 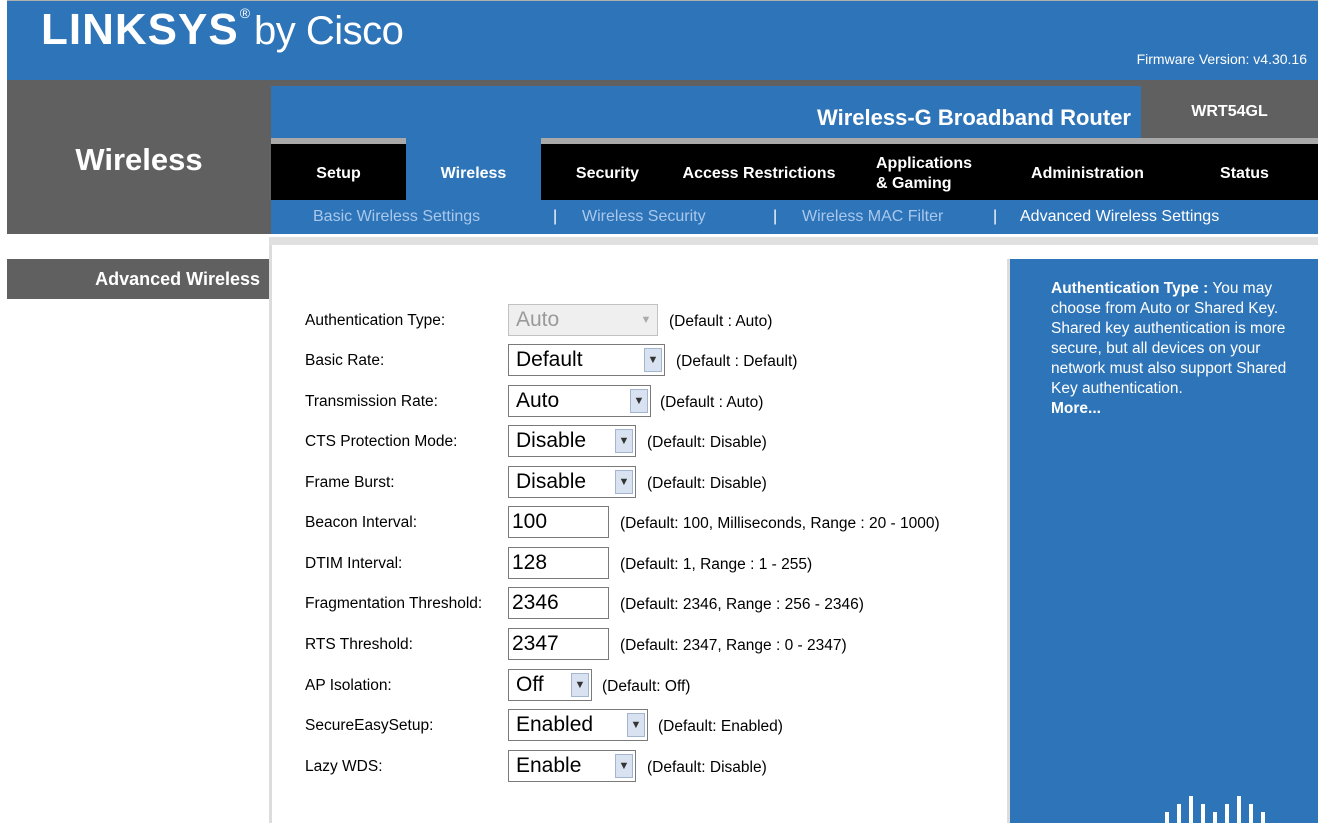 I want to click on tab-security: Security, so click(x=607, y=169).